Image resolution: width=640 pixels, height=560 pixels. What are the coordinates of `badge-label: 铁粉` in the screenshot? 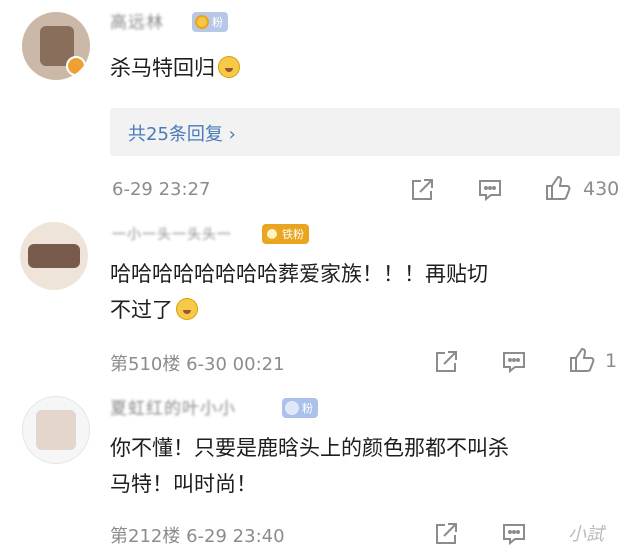 It's located at (293, 234).